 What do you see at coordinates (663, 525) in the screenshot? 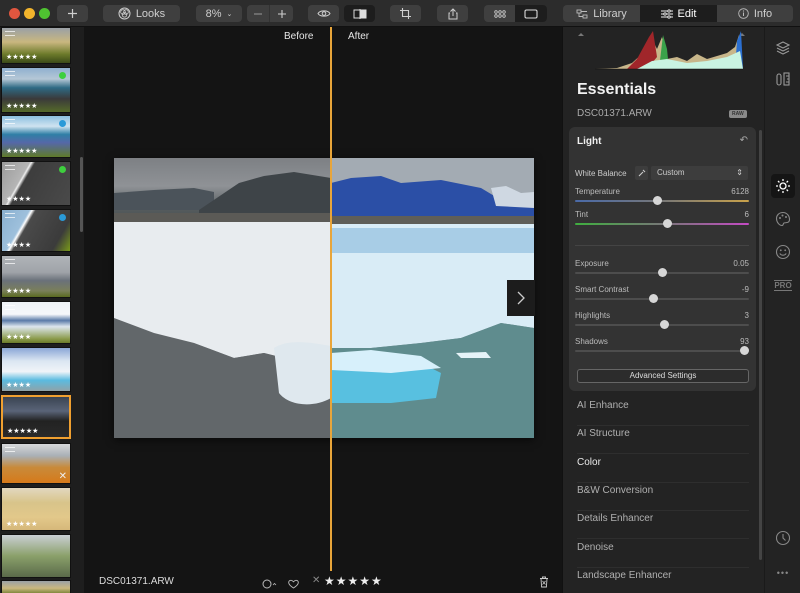
I see `section-details-enhancer: Details Enhancer` at bounding box center [663, 525].